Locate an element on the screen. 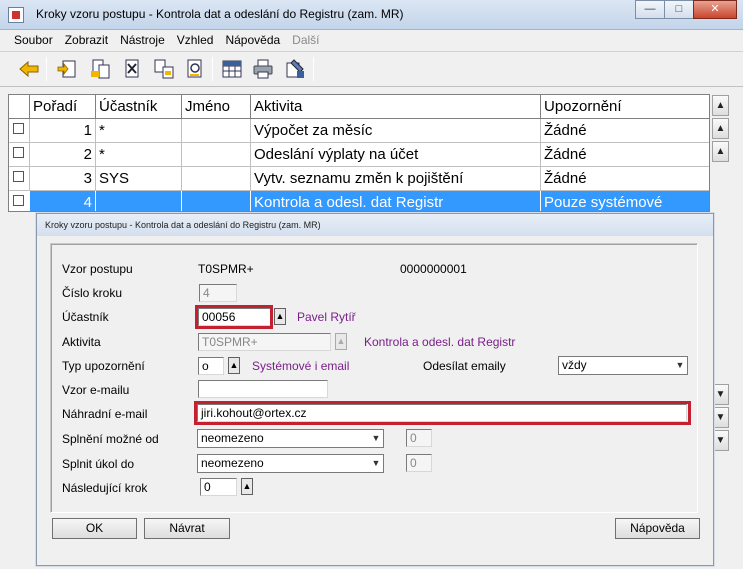 The image size is (743, 569). ucastnik-name: Pavel Rytíř is located at coordinates (326, 317).